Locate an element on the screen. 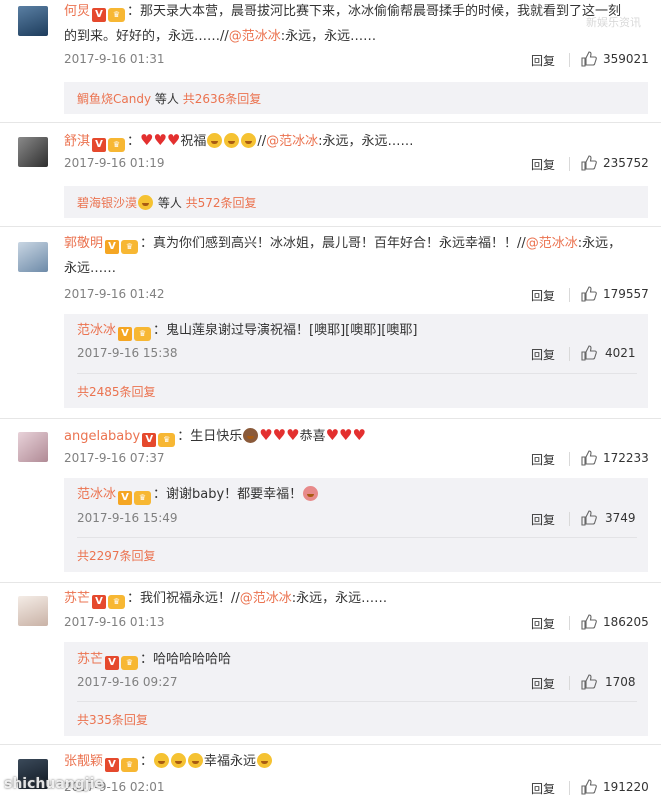 The height and width of the screenshot is (800, 661). reply-more-link: 鲷鱼烧Candy 等人 共2636条回复 is located at coordinates (169, 98).